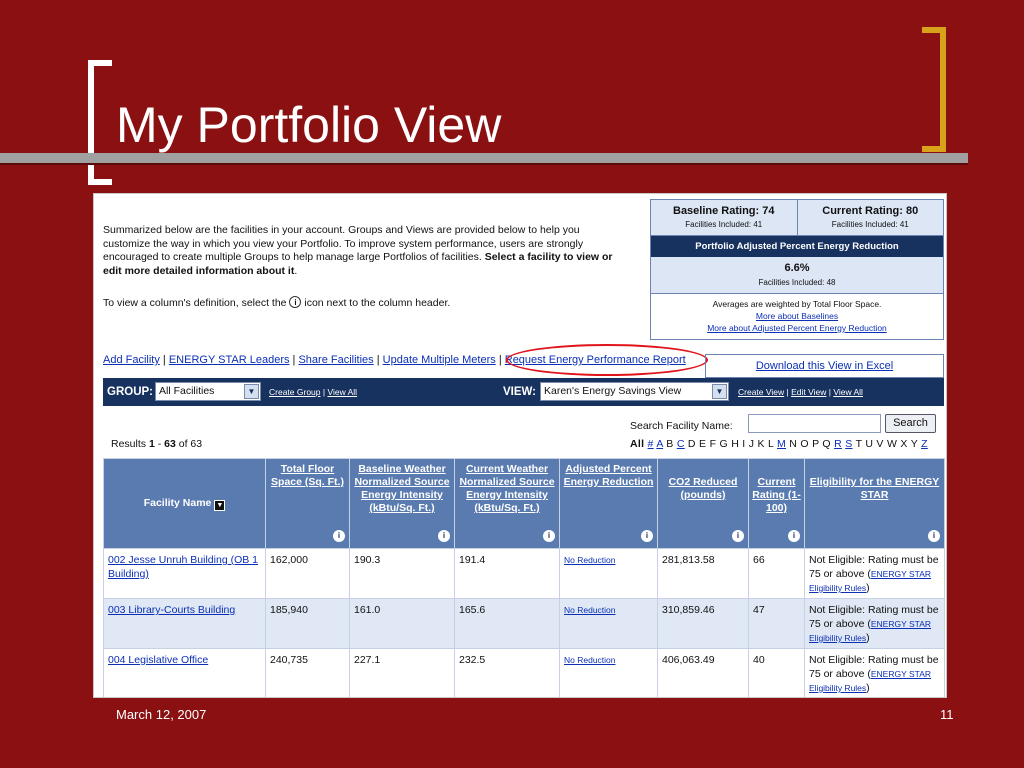  I want to click on more-about-baselines-link: More about Baselines, so click(797, 316).